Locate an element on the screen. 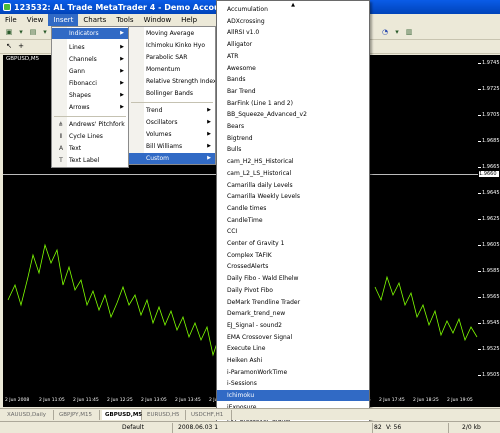 This screenshot has height=433, width=500. menu-window: Window is located at coordinates (158, 20).